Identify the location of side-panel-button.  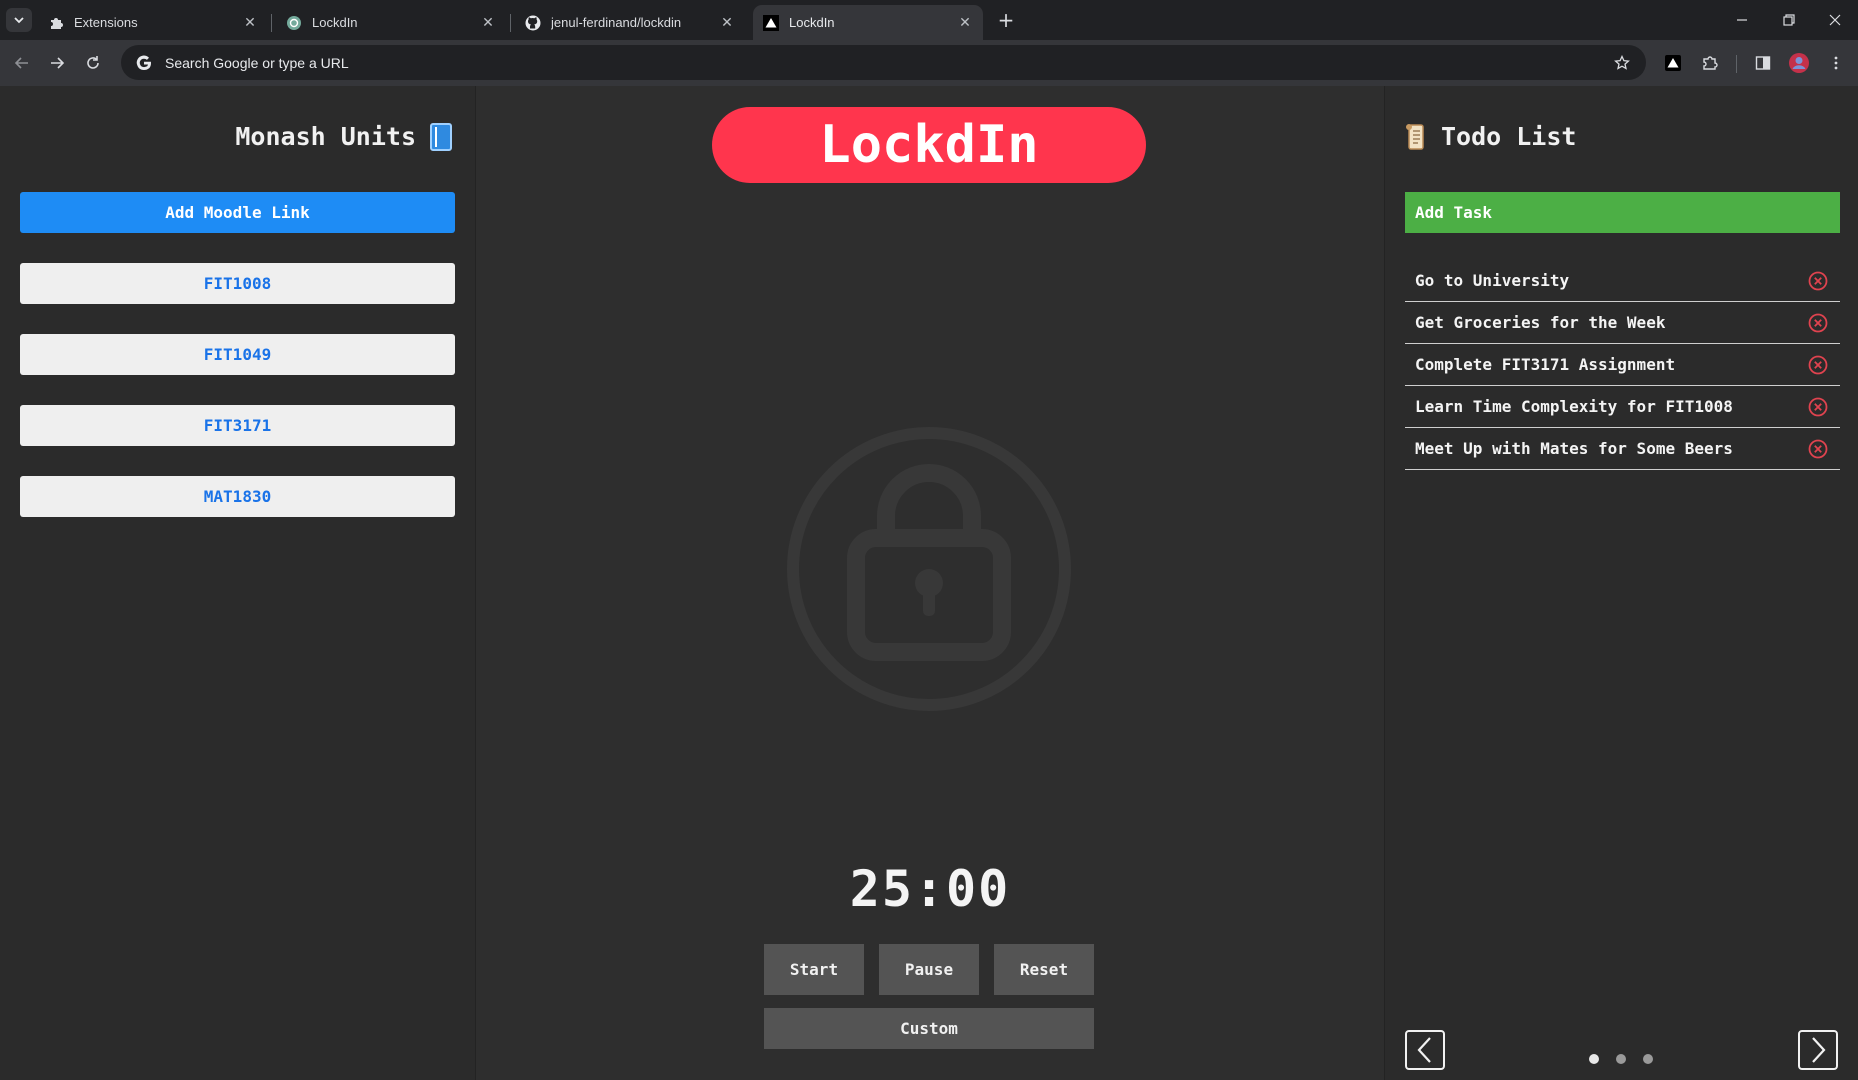
(1763, 63).